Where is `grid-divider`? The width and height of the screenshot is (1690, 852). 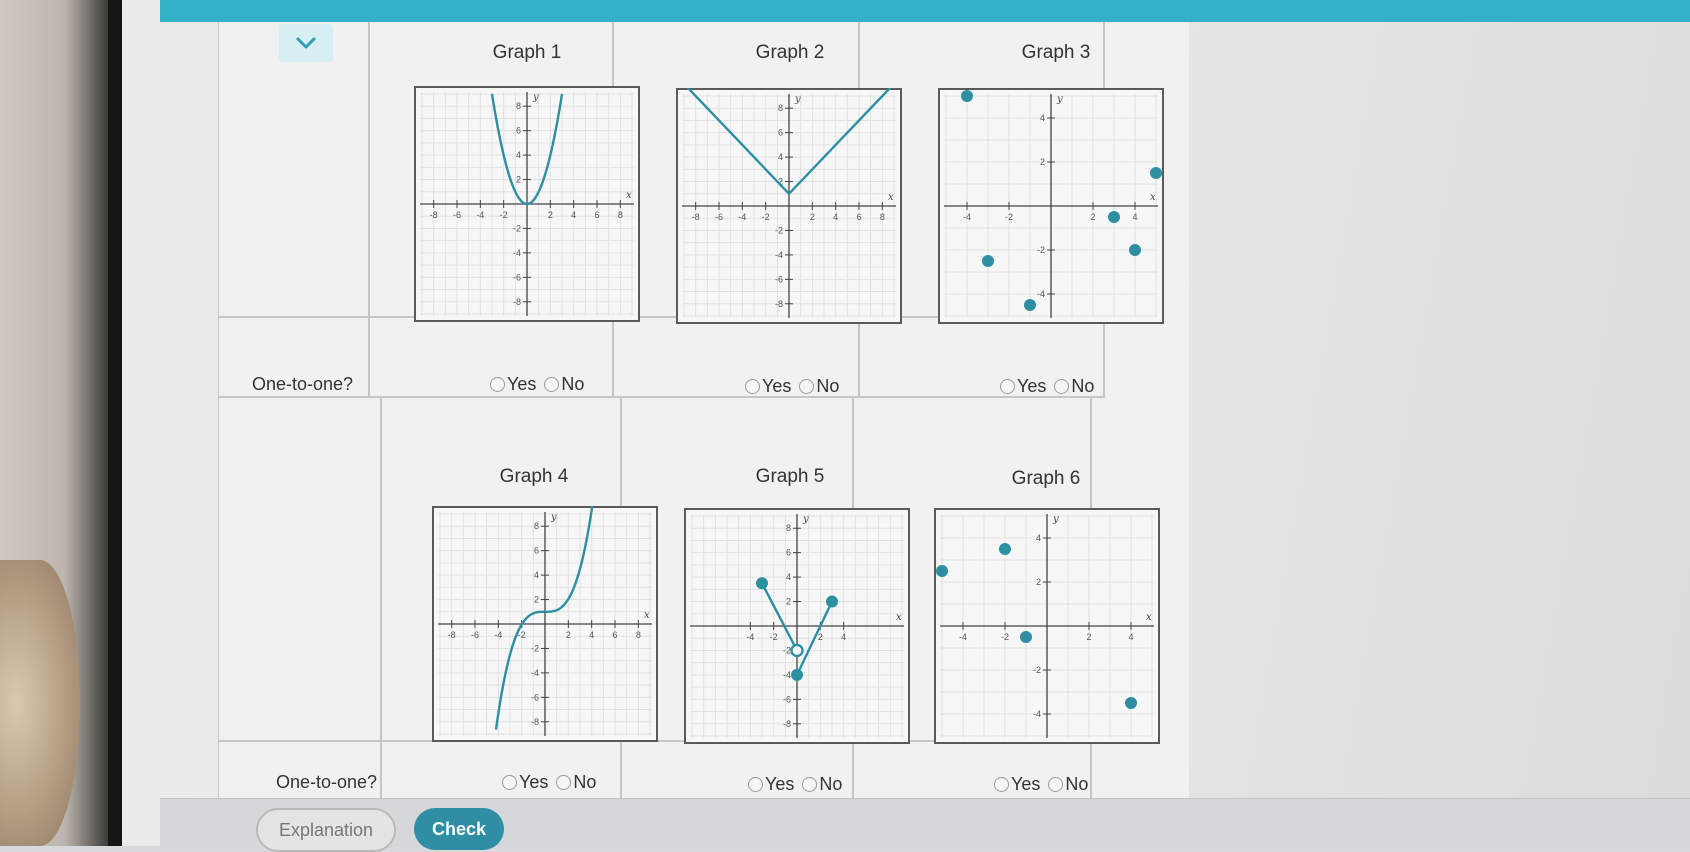
grid-divider is located at coordinates (381, 598).